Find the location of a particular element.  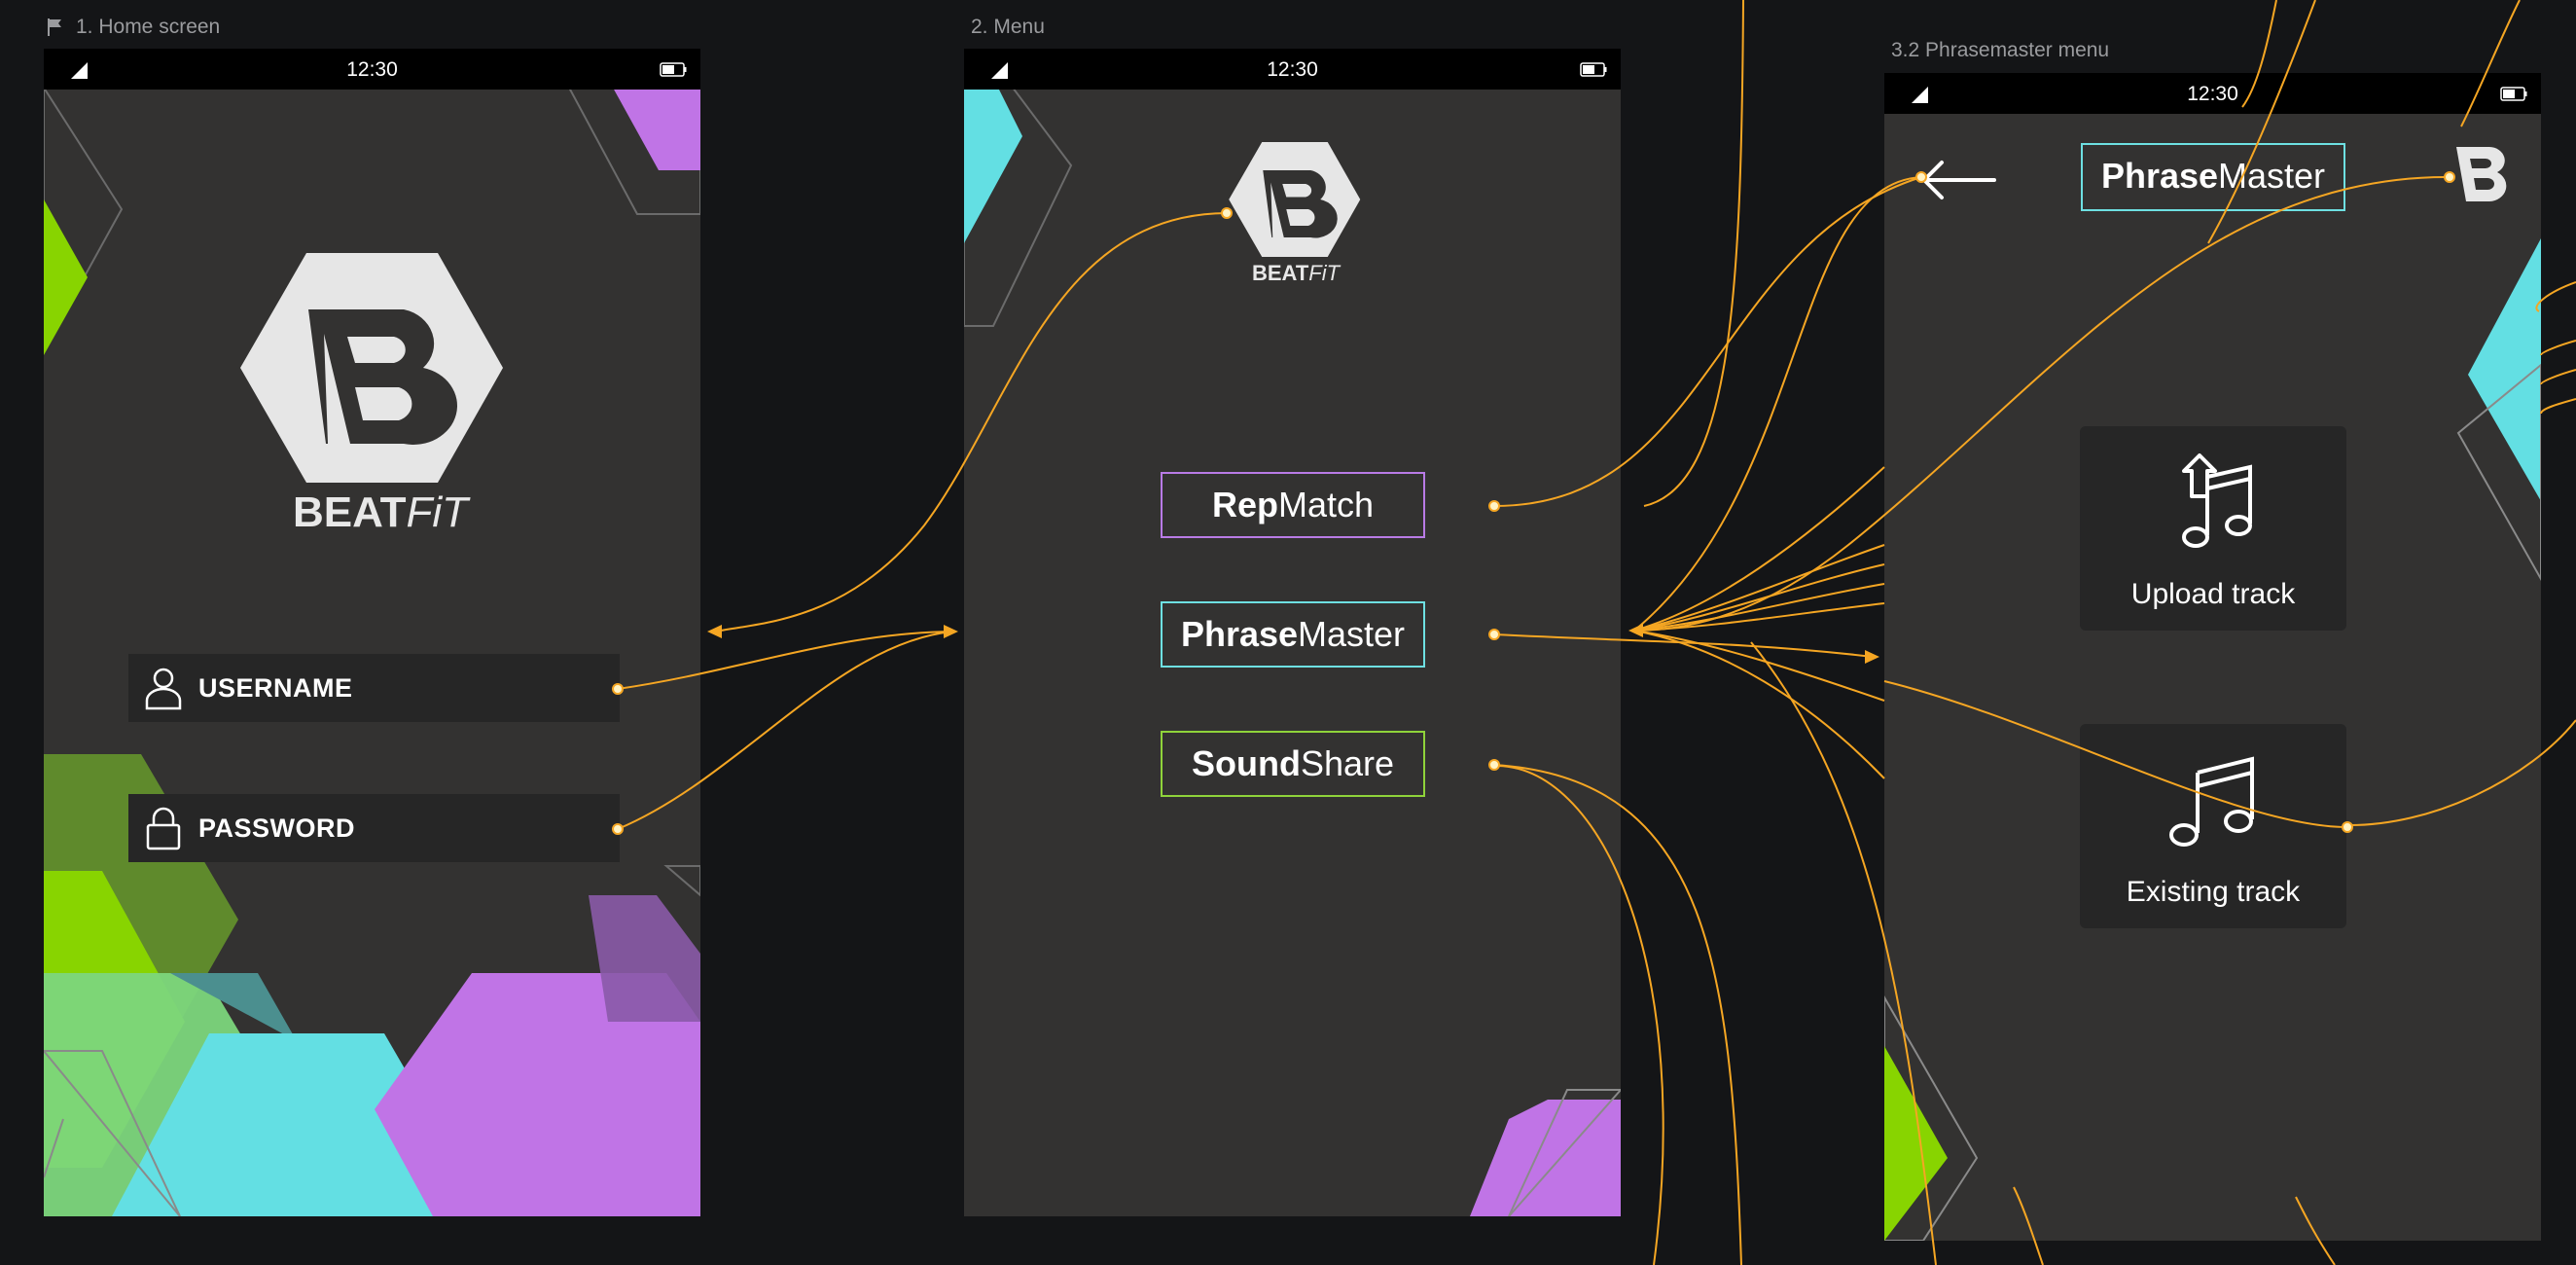

existing-track-tile: Existing track is located at coordinates (2213, 826).